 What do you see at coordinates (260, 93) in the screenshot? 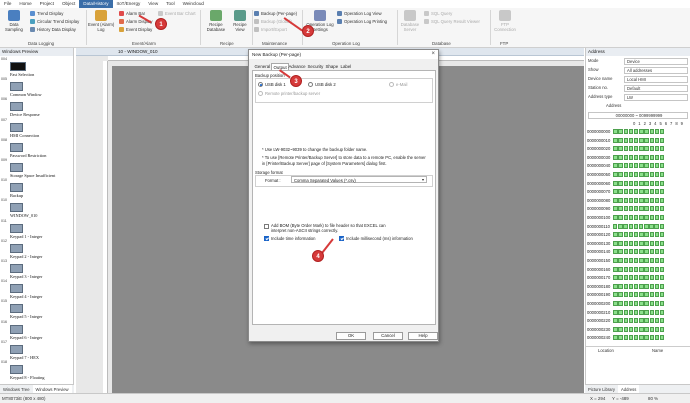
I see `remote-radio` at bounding box center [260, 93].